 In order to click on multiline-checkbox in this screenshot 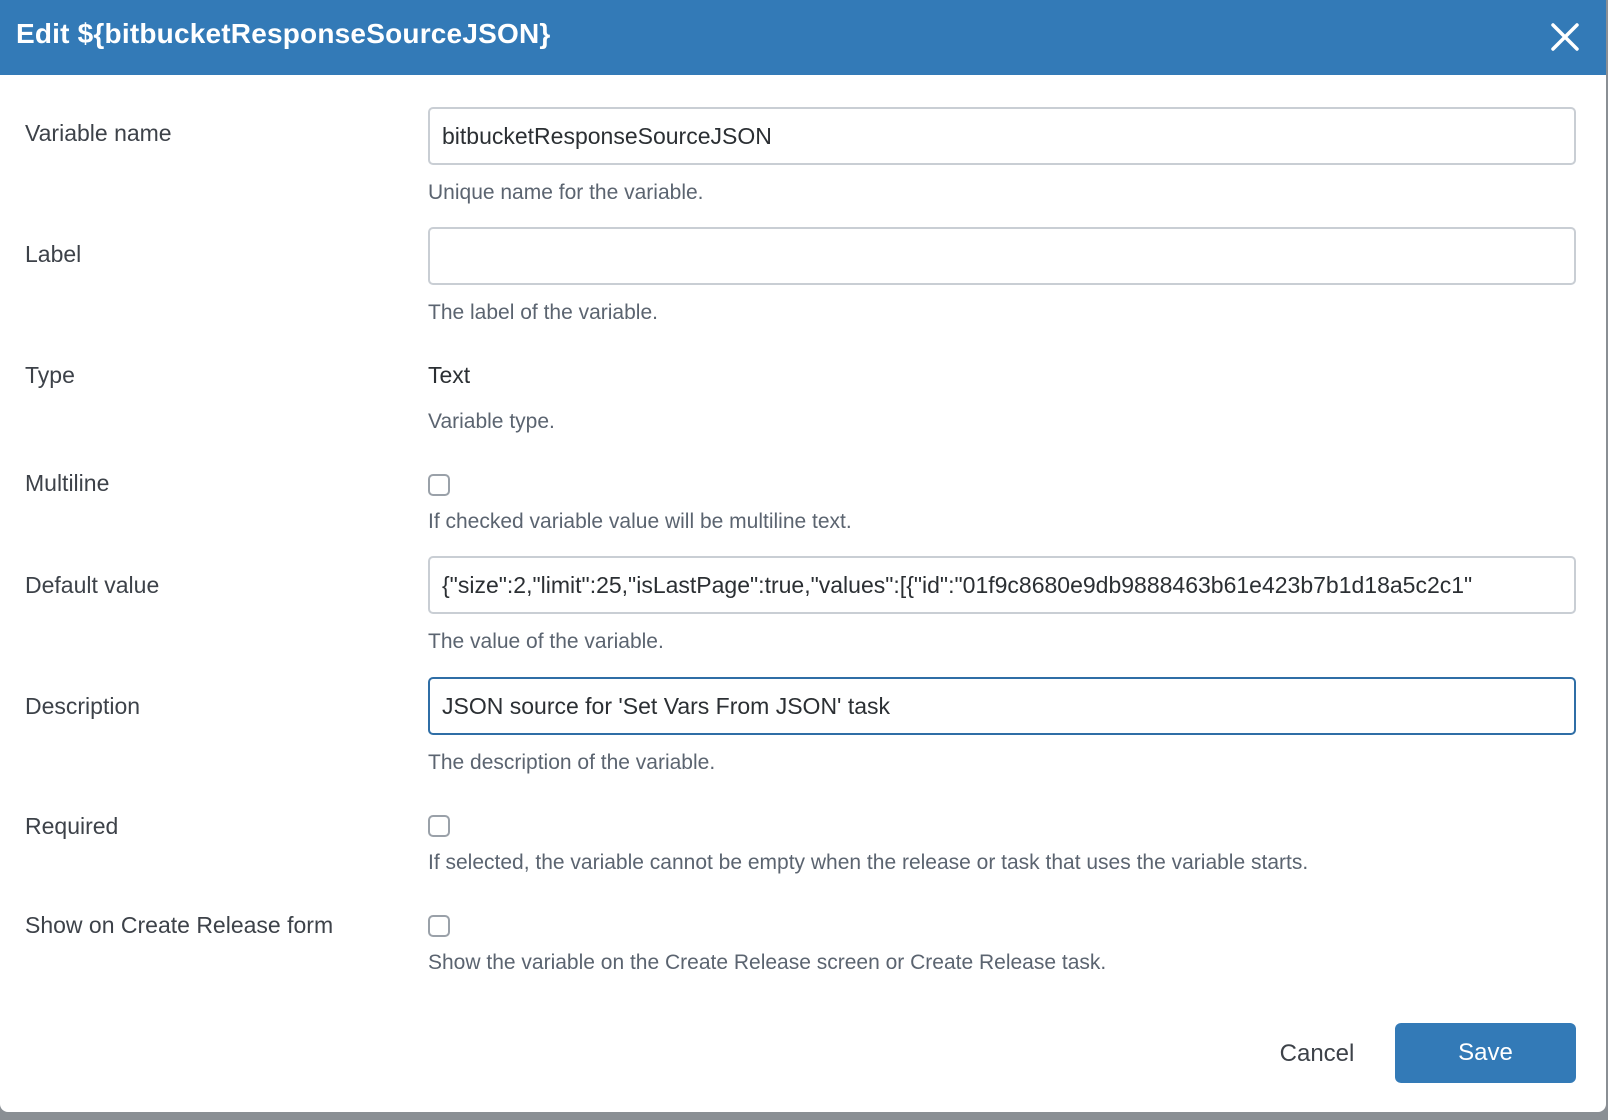, I will do `click(439, 485)`.